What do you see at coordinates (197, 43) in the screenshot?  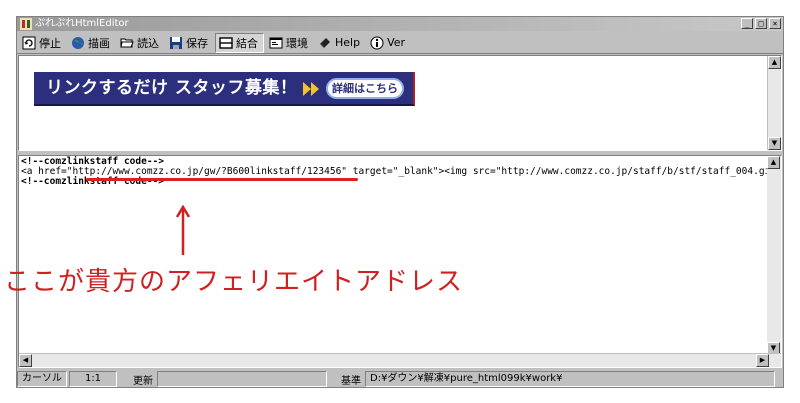 I see `save-button-label: 保存` at bounding box center [197, 43].